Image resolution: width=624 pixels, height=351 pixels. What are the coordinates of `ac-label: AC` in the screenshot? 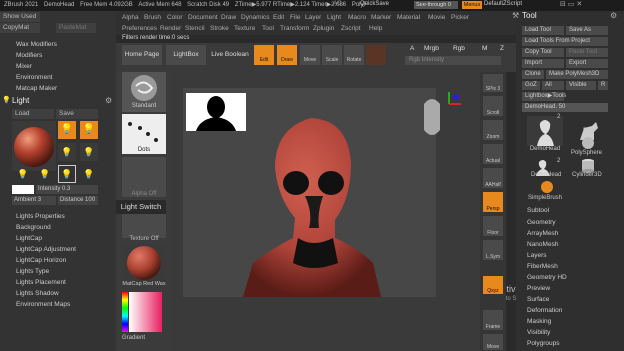 It's located at (337, 4).